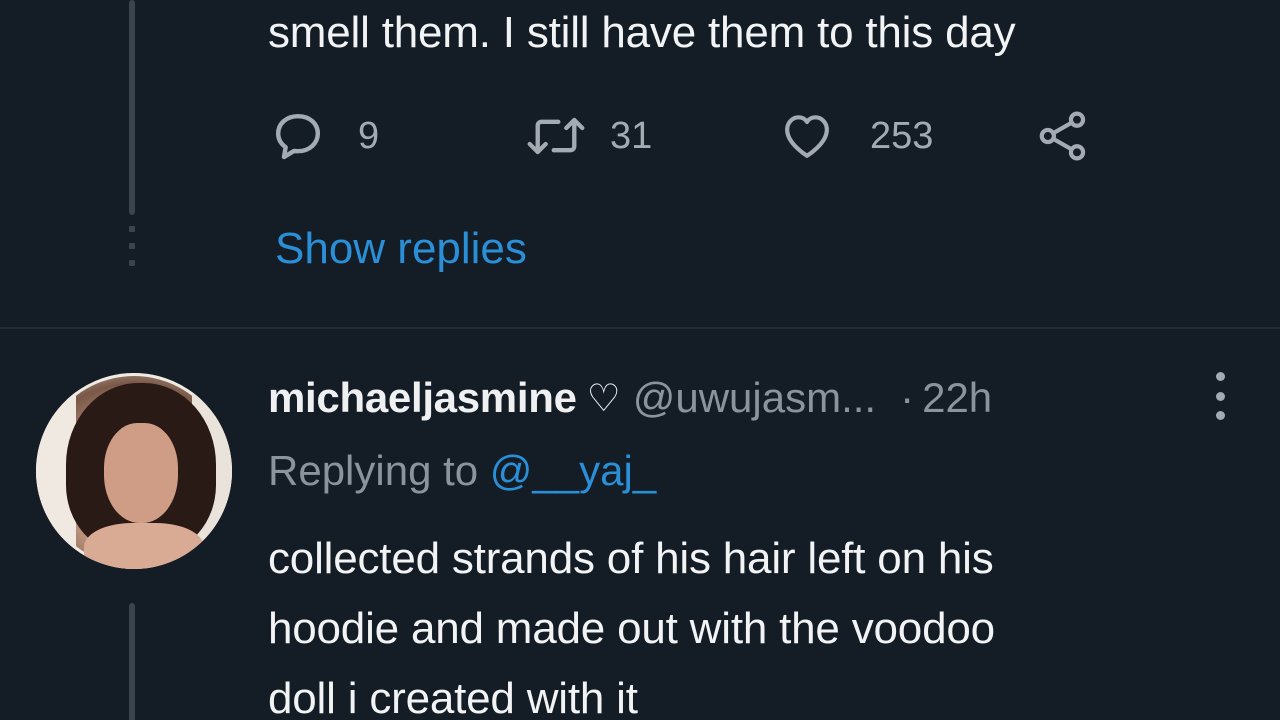 The image size is (1280, 720). Describe the element at coordinates (902, 135) in the screenshot. I see `like-count: 253` at that location.